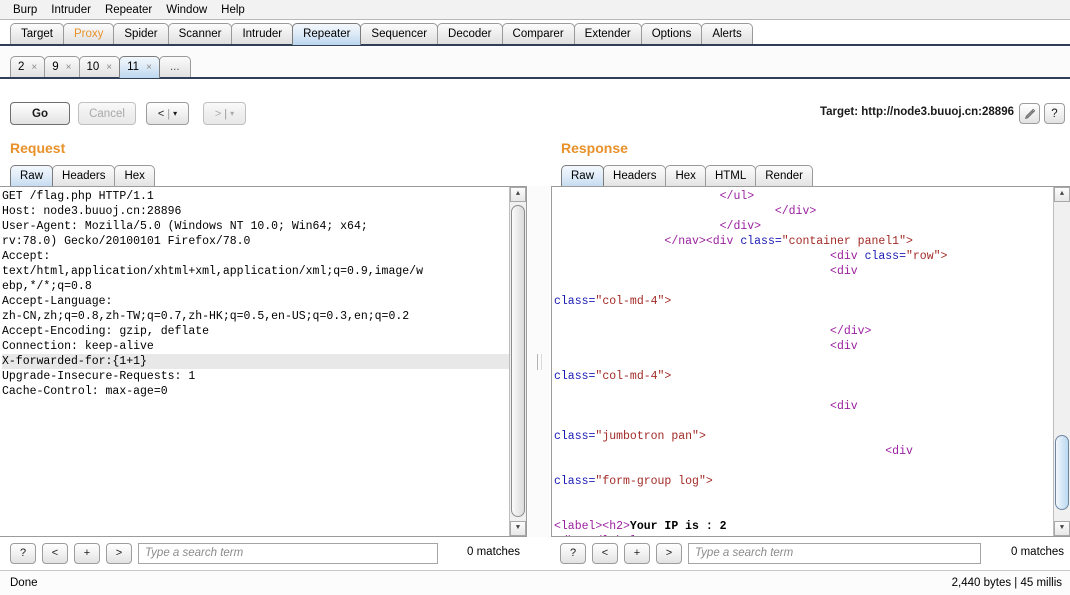 This screenshot has height=595, width=1070. Describe the element at coordinates (47, 286) in the screenshot. I see `request-line: ebp,*/*;q=0.8` at that location.